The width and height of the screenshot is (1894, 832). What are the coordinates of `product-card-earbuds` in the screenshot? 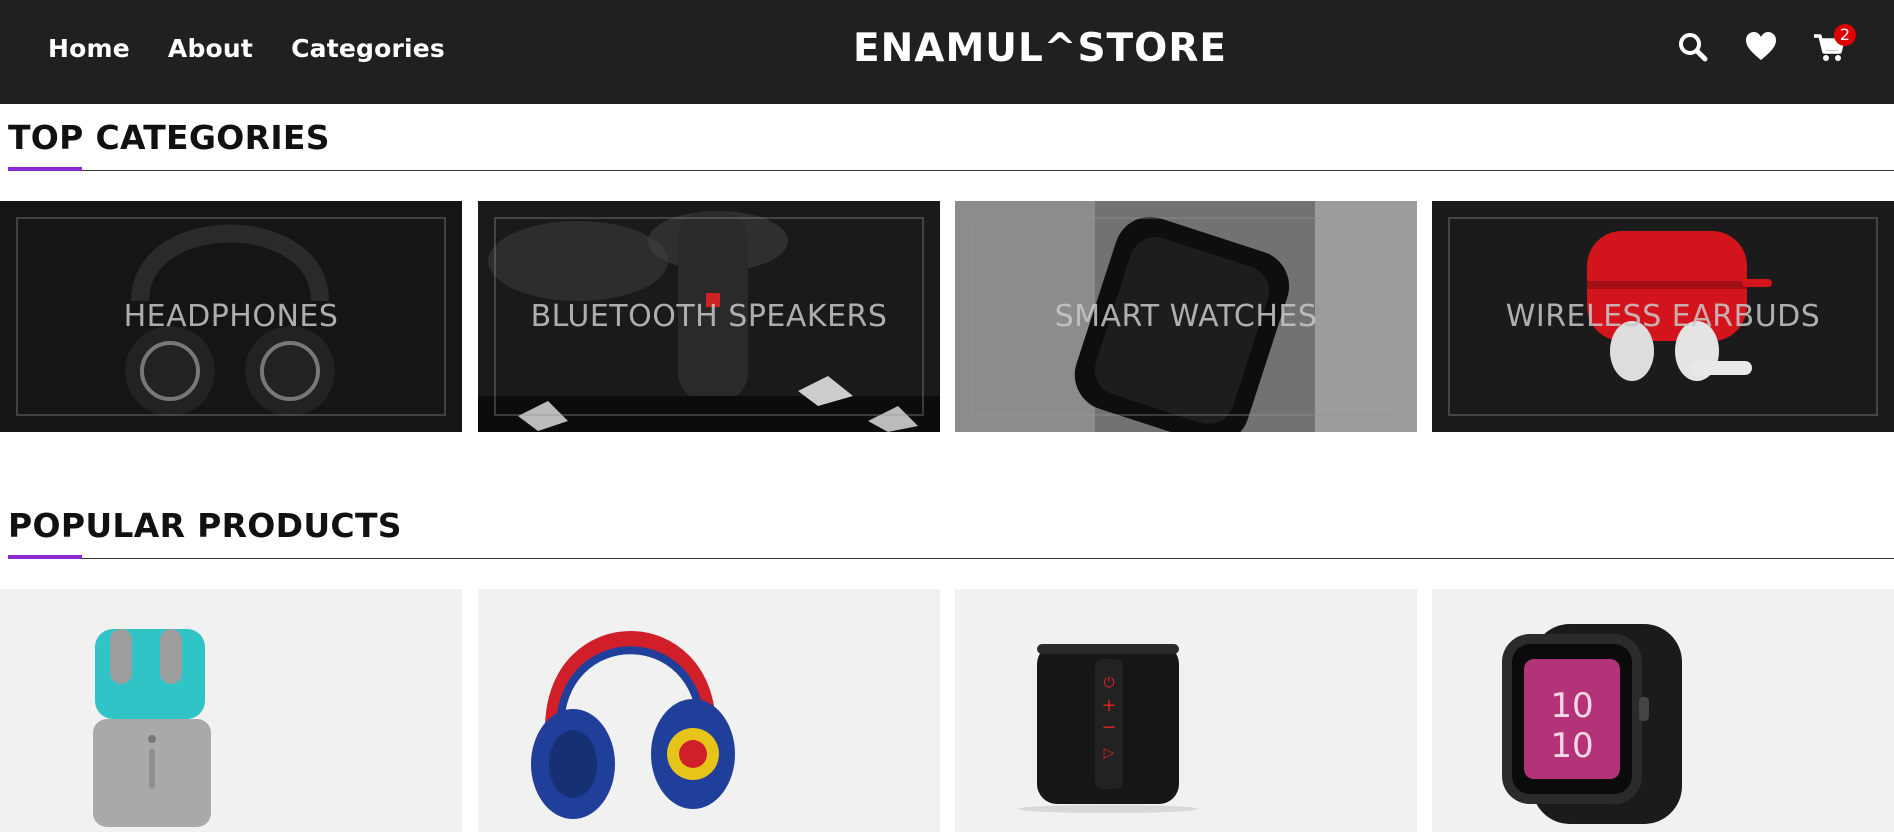 It's located at (231, 710).